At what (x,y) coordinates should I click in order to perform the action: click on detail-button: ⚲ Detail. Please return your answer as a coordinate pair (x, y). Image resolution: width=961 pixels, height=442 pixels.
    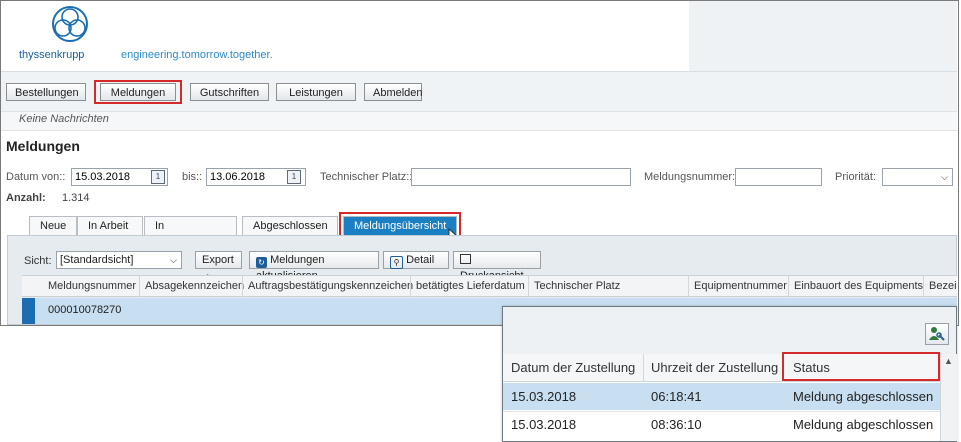
    Looking at the image, I should click on (416, 260).